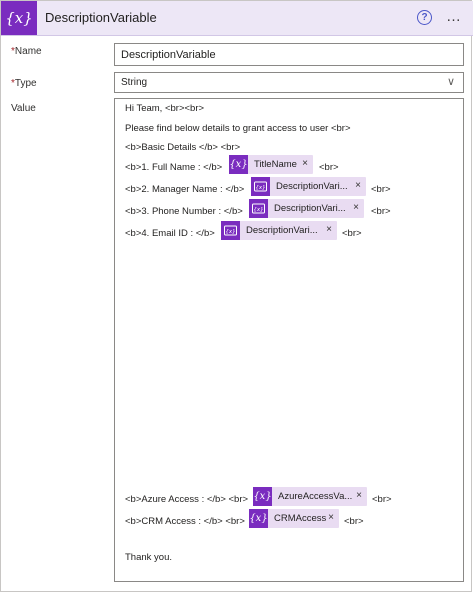 Image resolution: width=474 pixels, height=594 pixels. What do you see at coordinates (170, 233) in the screenshot?
I see `text-line: <b>4. Email ID : </b>` at bounding box center [170, 233].